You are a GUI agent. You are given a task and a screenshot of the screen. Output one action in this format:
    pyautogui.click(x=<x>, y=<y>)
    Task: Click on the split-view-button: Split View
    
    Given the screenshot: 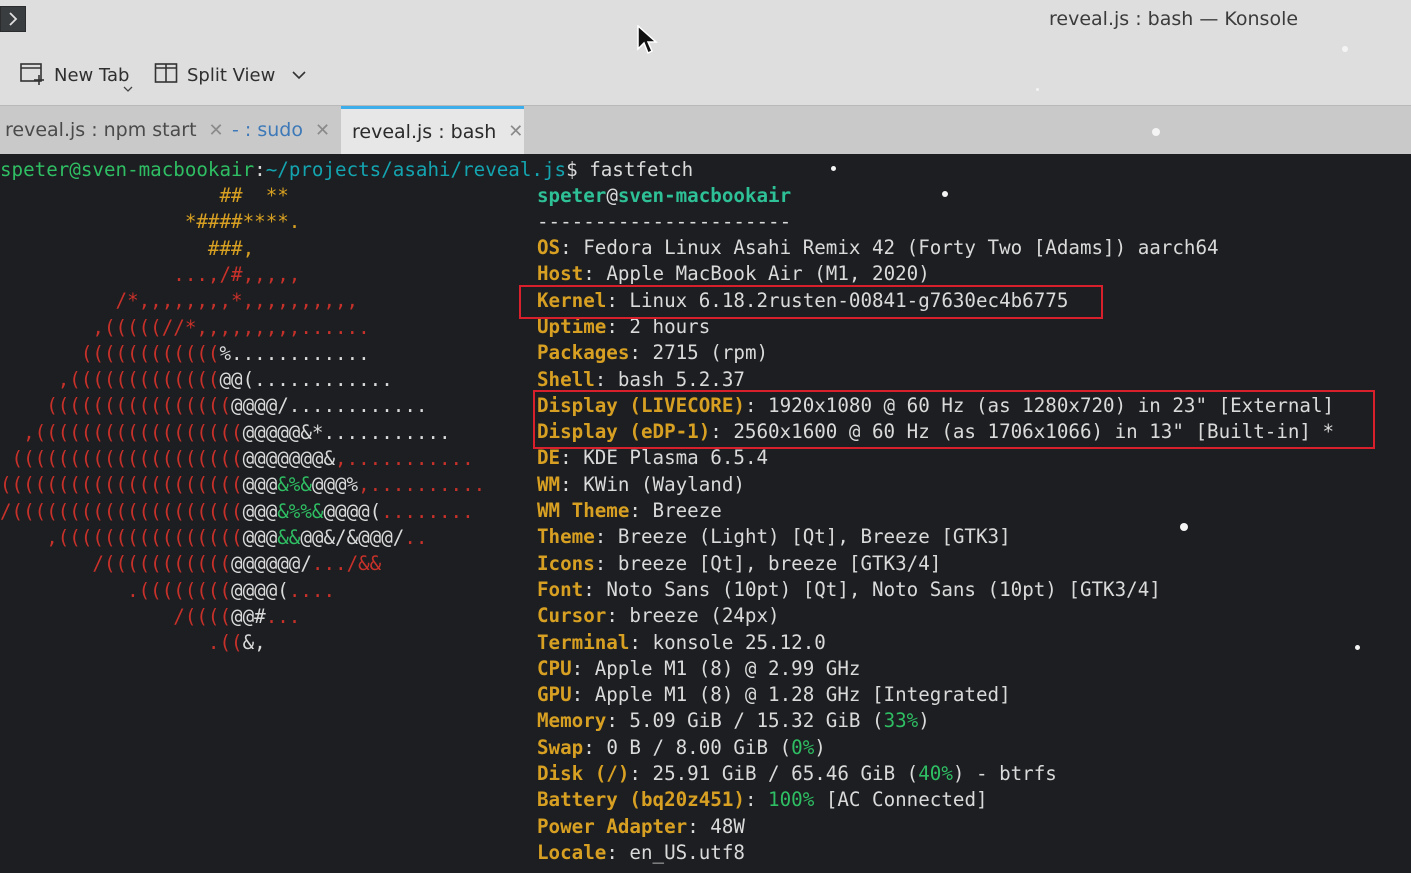 What is the action you would take?
    pyautogui.click(x=230, y=75)
    